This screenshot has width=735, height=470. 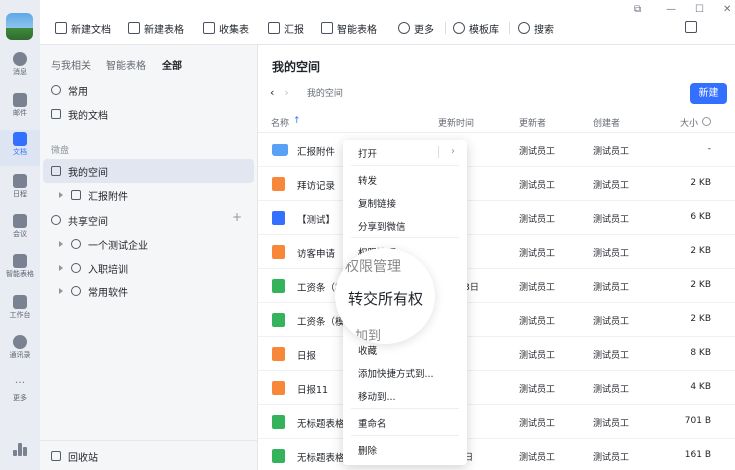 I want to click on table-row: 日报1137测试员工测试员工4 KB, so click(x=496, y=388).